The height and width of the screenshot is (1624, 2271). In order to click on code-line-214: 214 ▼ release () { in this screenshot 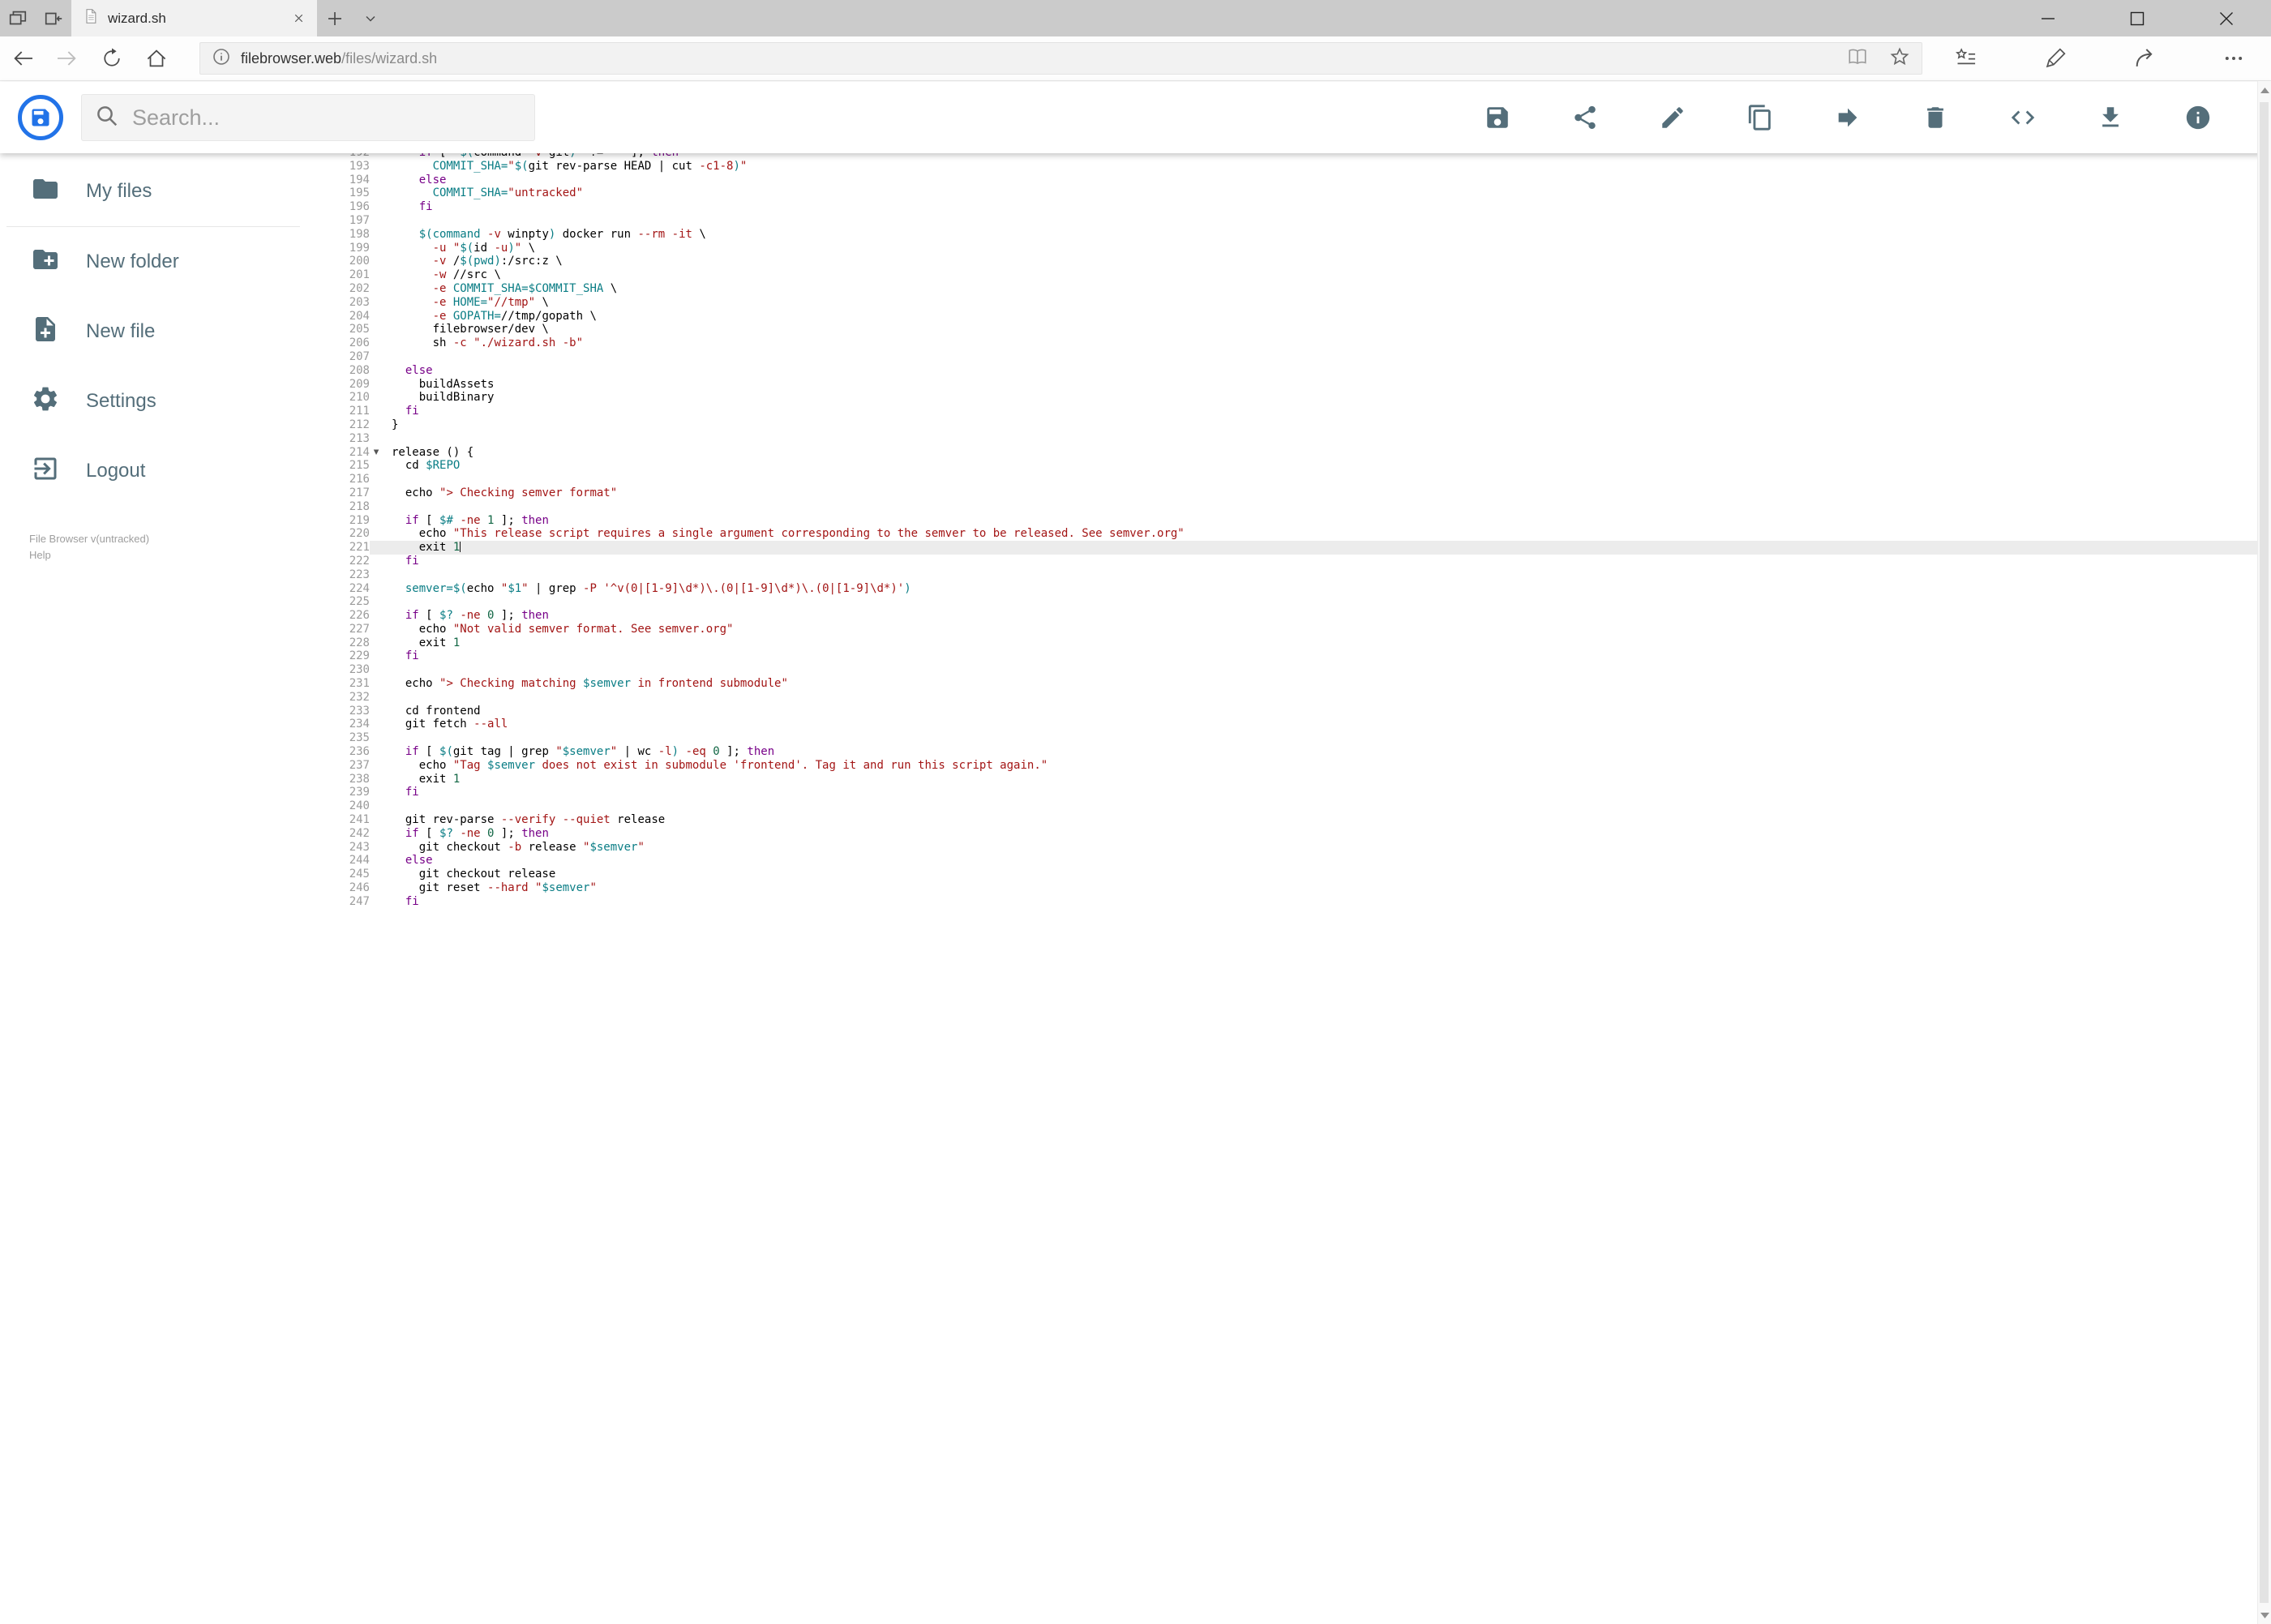, I will do `click(1290, 453)`.